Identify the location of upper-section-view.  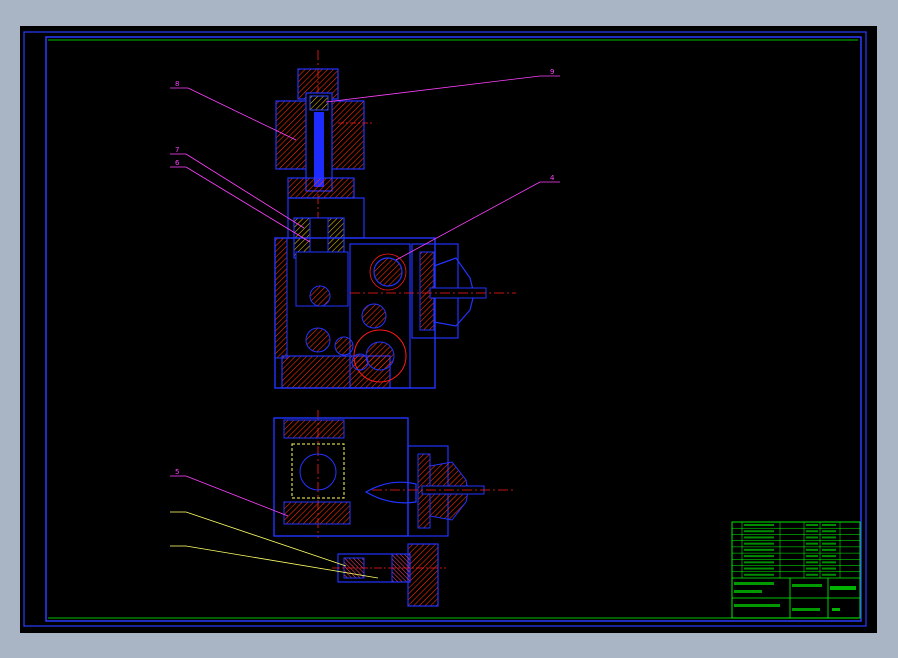
(395, 219).